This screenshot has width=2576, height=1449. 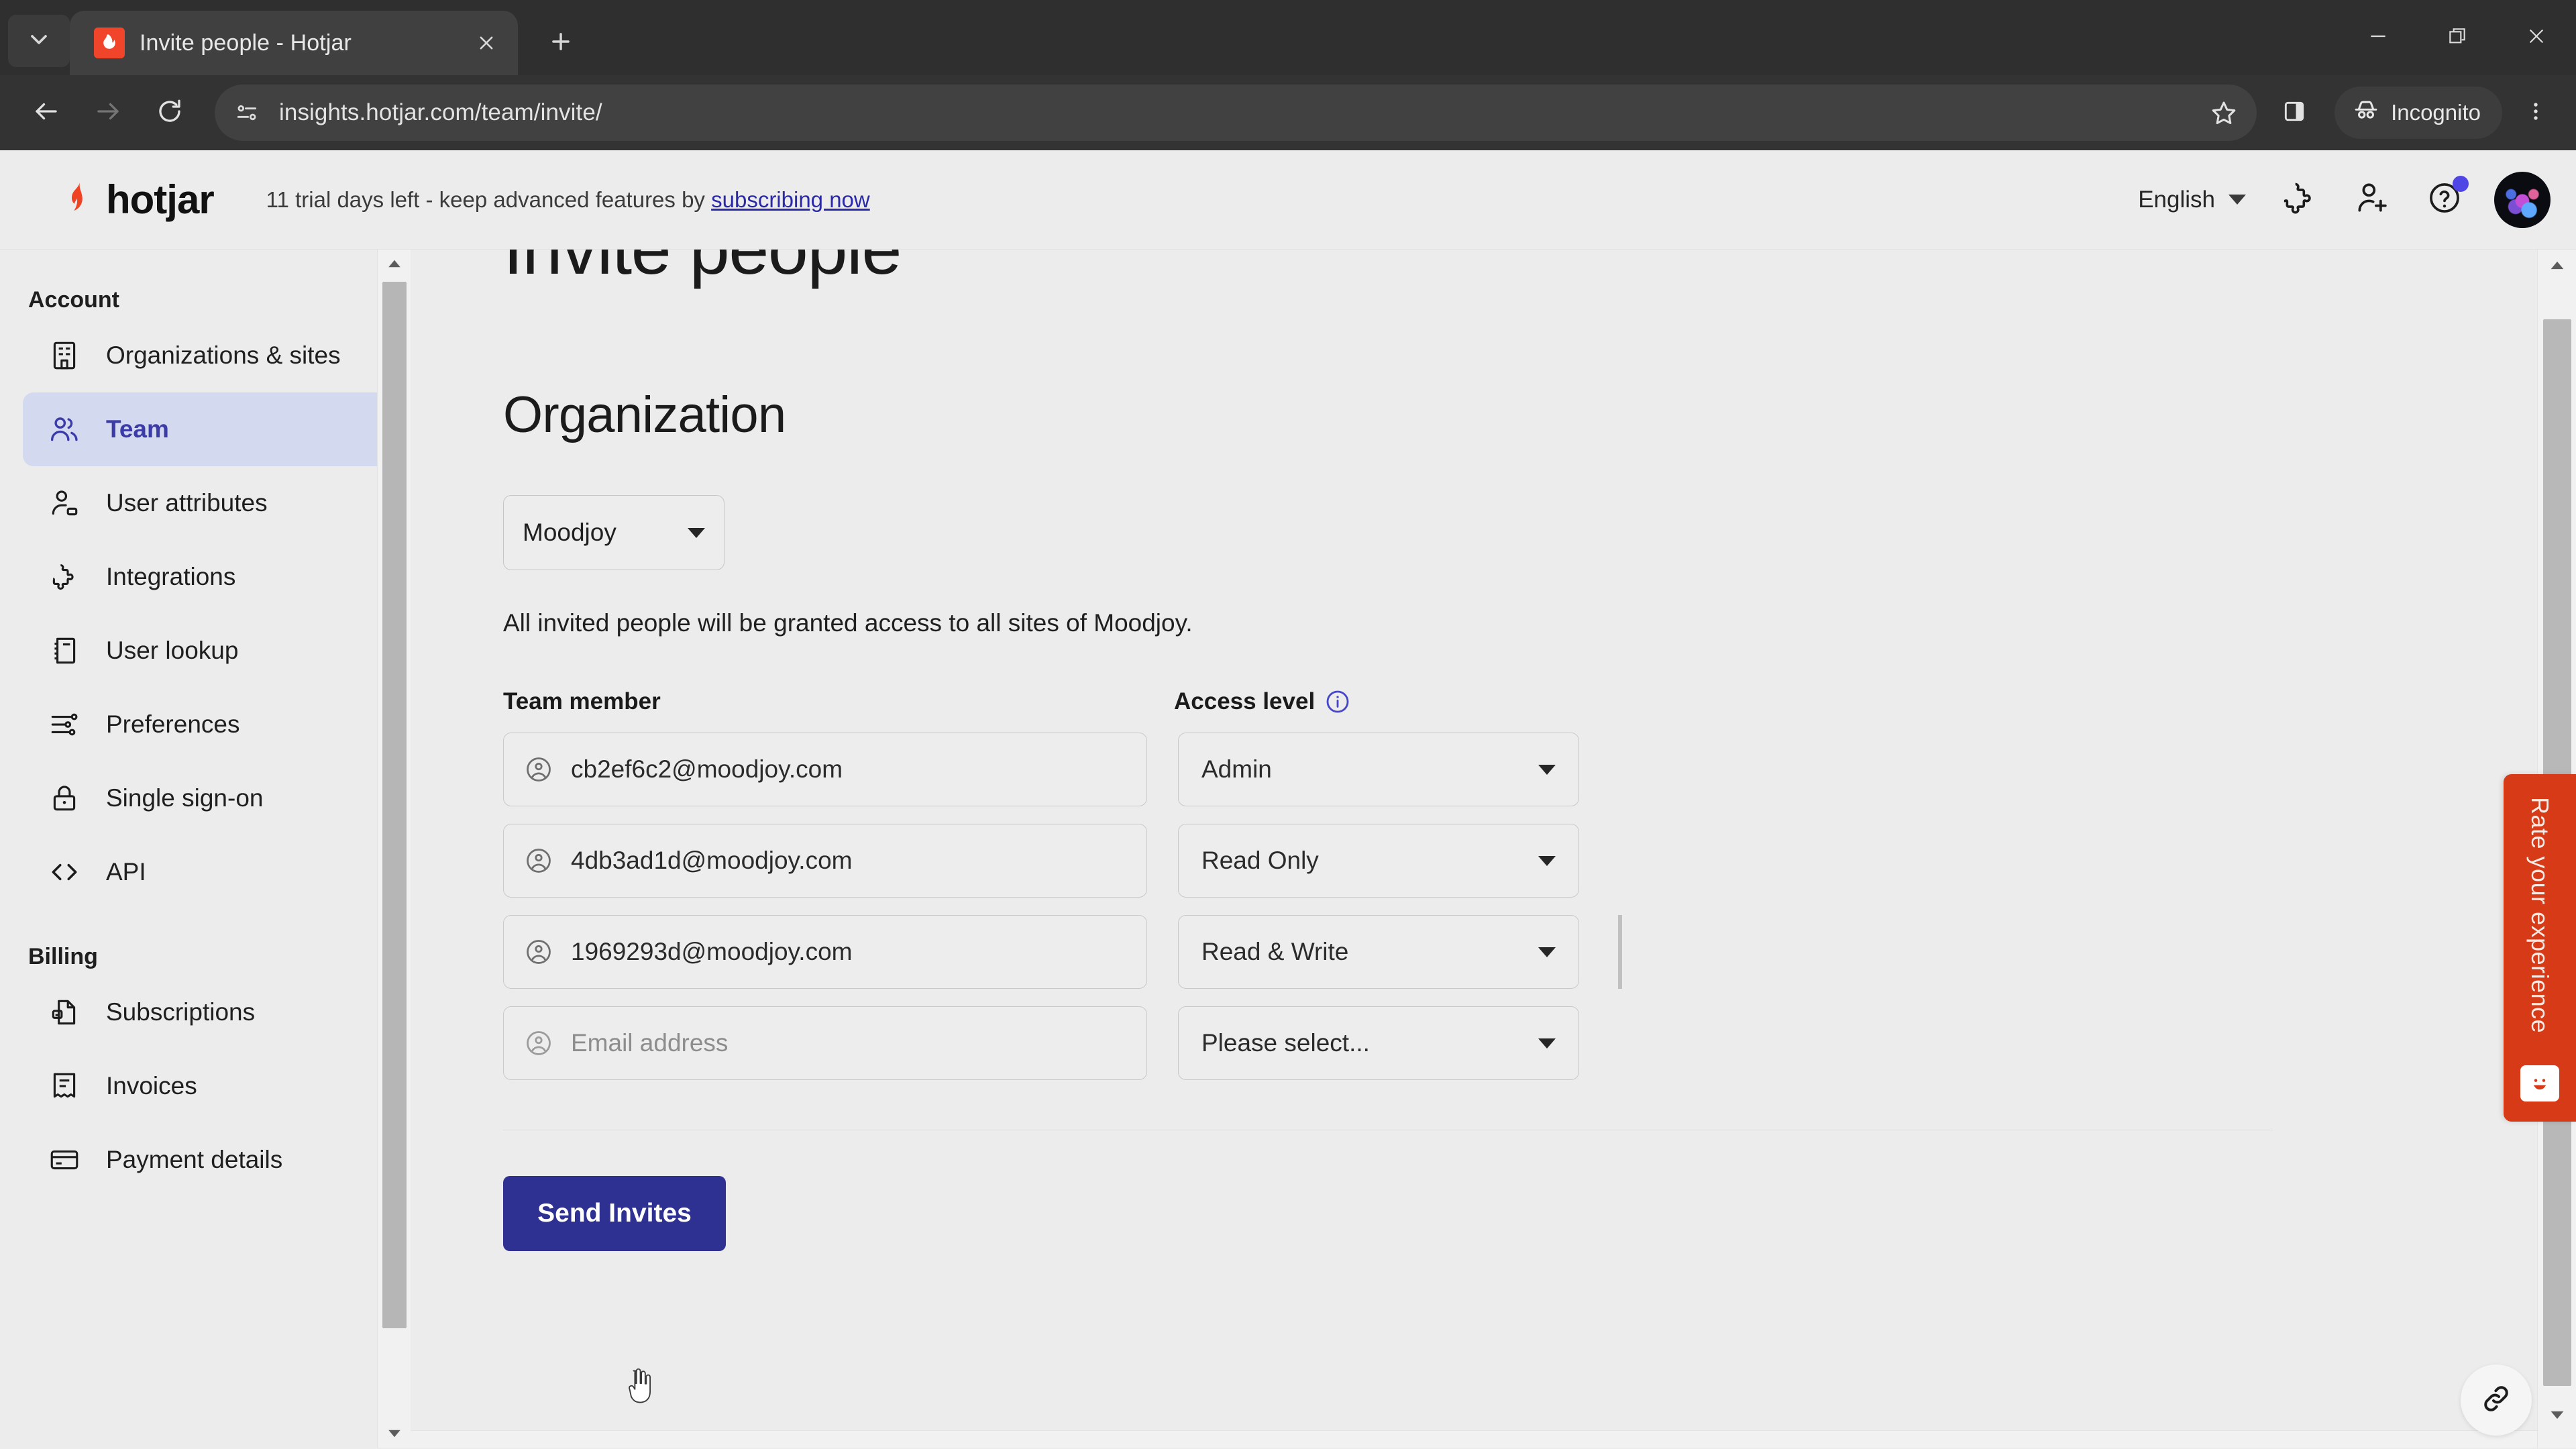 I want to click on horizontal-scrollbar, so click(x=1493, y=1439).